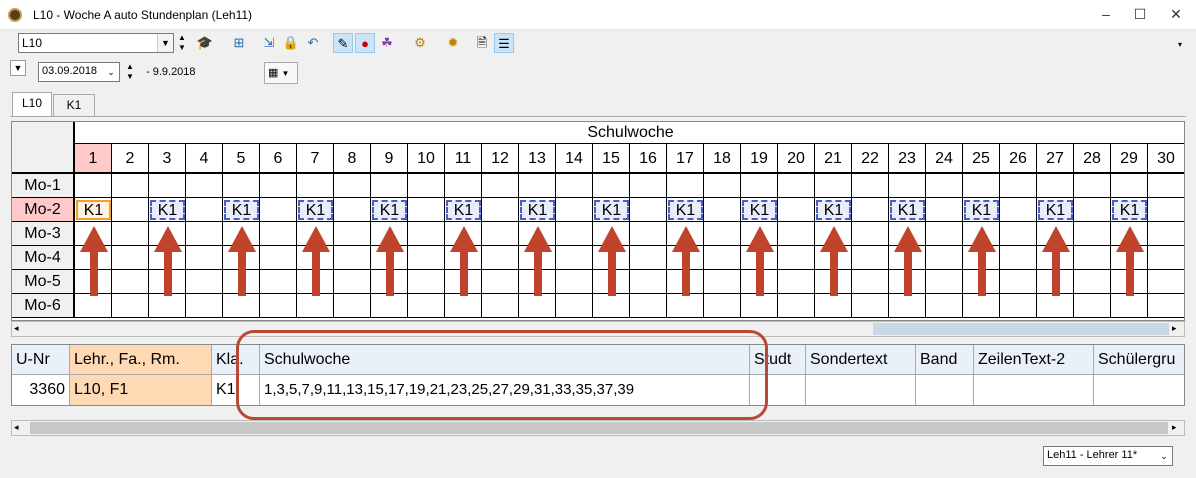 This screenshot has height=478, width=1196. What do you see at coordinates (269, 43) in the screenshot?
I see `import-icon: ⇲` at bounding box center [269, 43].